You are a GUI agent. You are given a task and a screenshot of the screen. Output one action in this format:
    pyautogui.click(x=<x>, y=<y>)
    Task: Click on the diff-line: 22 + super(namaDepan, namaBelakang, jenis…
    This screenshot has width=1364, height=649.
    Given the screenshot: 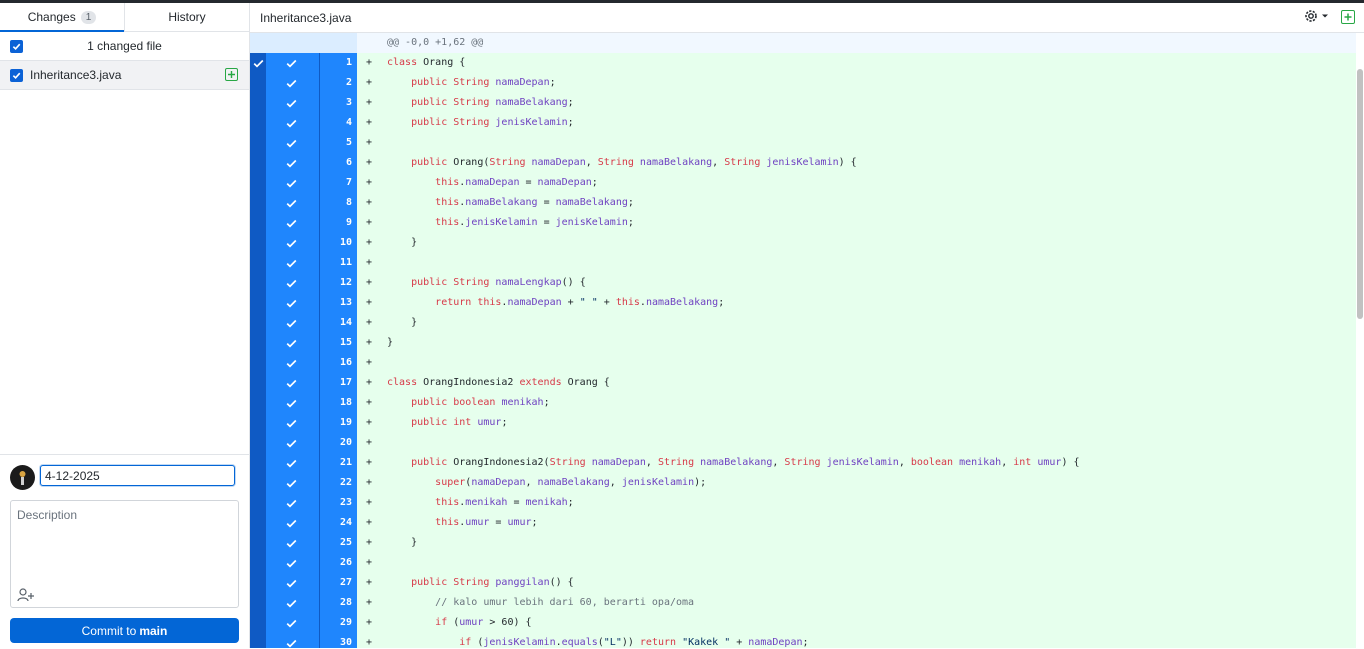 What is the action you would take?
    pyautogui.click(x=803, y=483)
    